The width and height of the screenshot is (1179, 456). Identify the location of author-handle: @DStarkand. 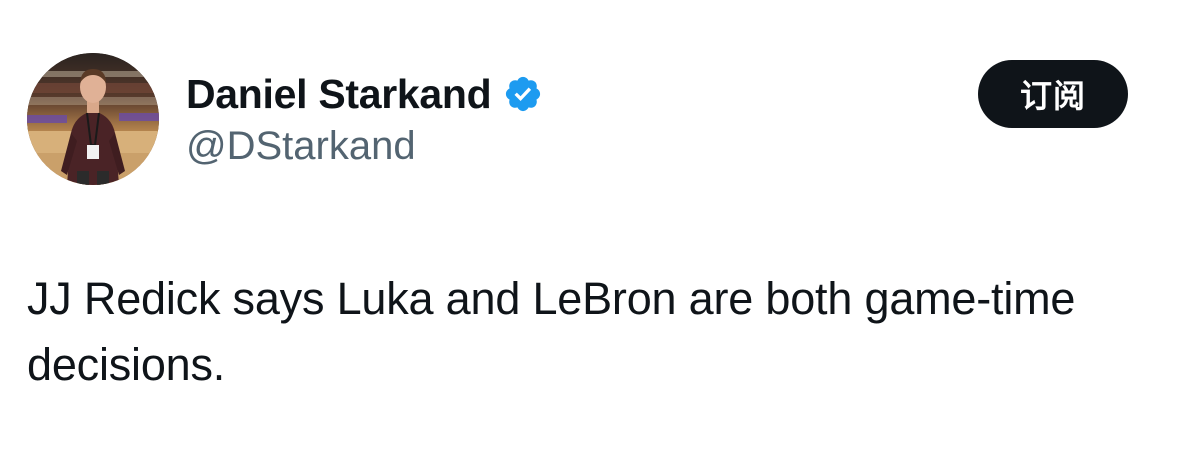
(301, 146).